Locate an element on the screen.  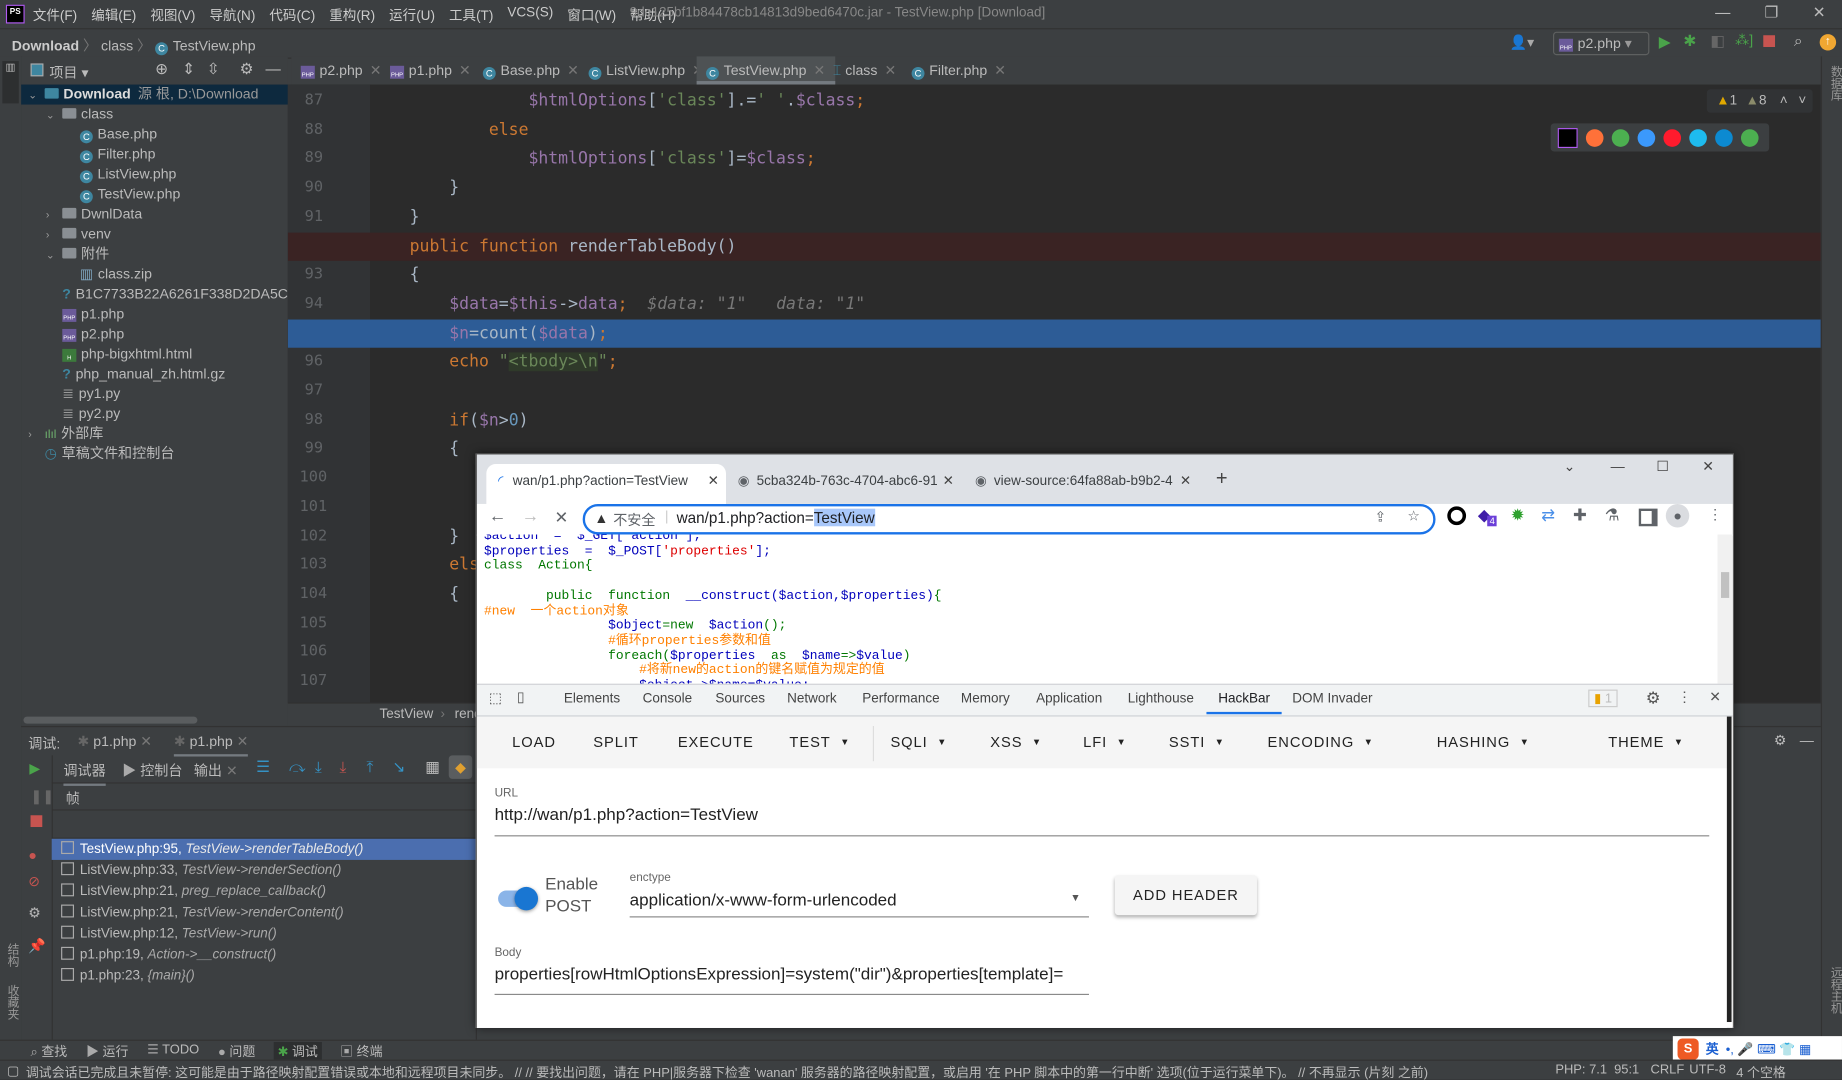
tree-item: ▥ class.zip is located at coordinates (154, 274).